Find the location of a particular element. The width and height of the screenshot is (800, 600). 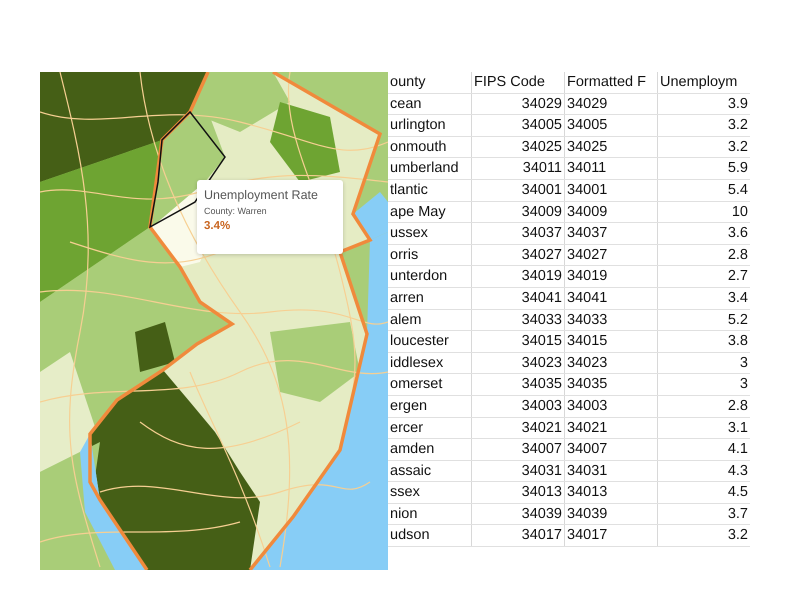

table-cell: tlantic is located at coordinates (430, 190).